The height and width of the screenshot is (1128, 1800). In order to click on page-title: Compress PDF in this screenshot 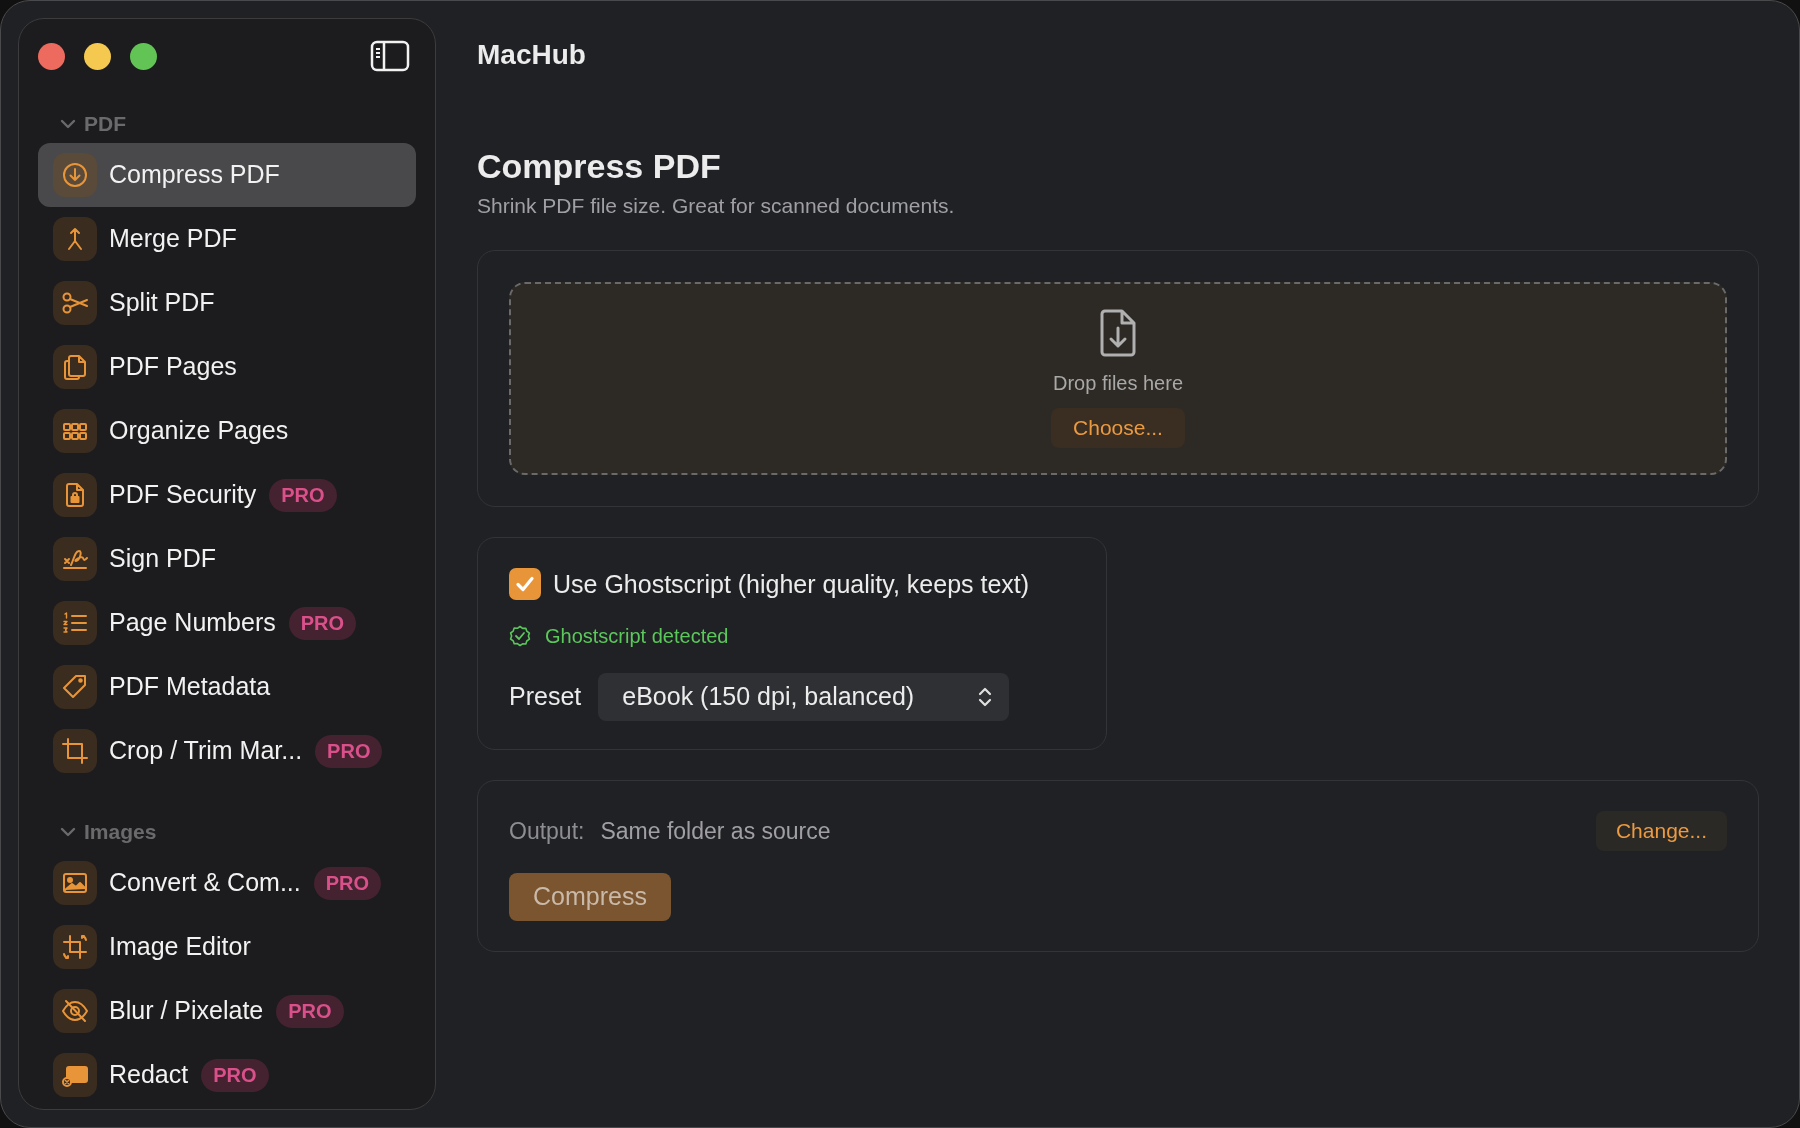, I will do `click(599, 166)`.